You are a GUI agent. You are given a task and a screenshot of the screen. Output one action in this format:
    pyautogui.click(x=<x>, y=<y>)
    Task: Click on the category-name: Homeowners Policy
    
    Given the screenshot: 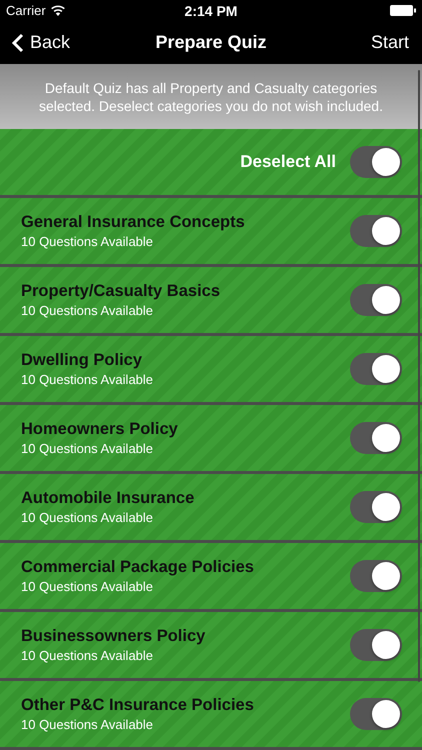 What is the action you would take?
    pyautogui.click(x=100, y=429)
    